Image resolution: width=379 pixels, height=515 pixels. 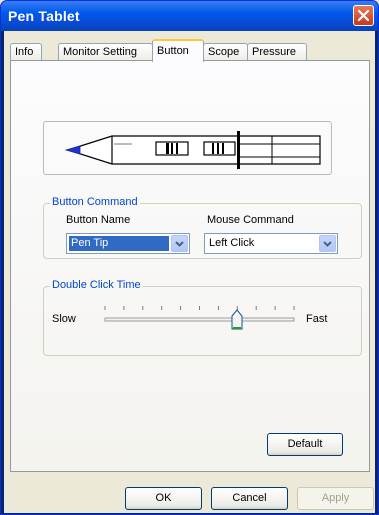 I want to click on button-name-value: Pen Tip, so click(x=119, y=243).